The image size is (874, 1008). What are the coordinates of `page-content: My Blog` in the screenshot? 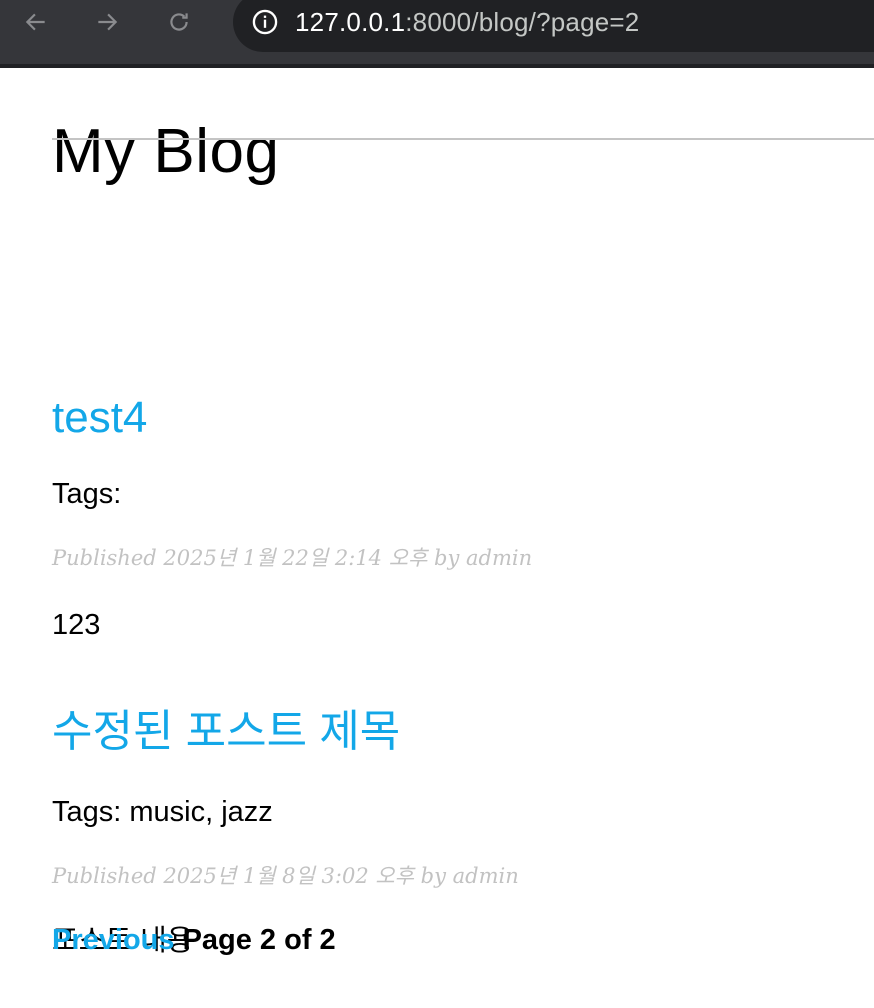 It's located at (437, 129).